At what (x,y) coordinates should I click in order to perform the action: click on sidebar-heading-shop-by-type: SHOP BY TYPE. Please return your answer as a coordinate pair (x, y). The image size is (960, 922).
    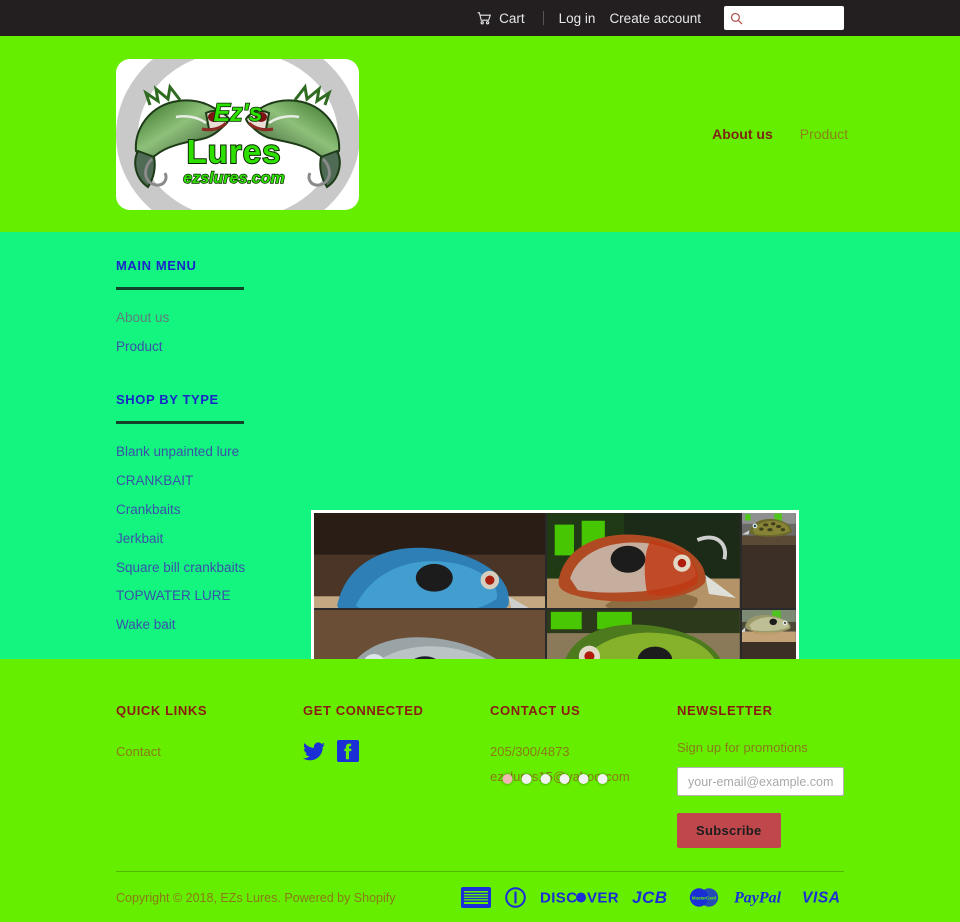
    Looking at the image, I should click on (167, 399).